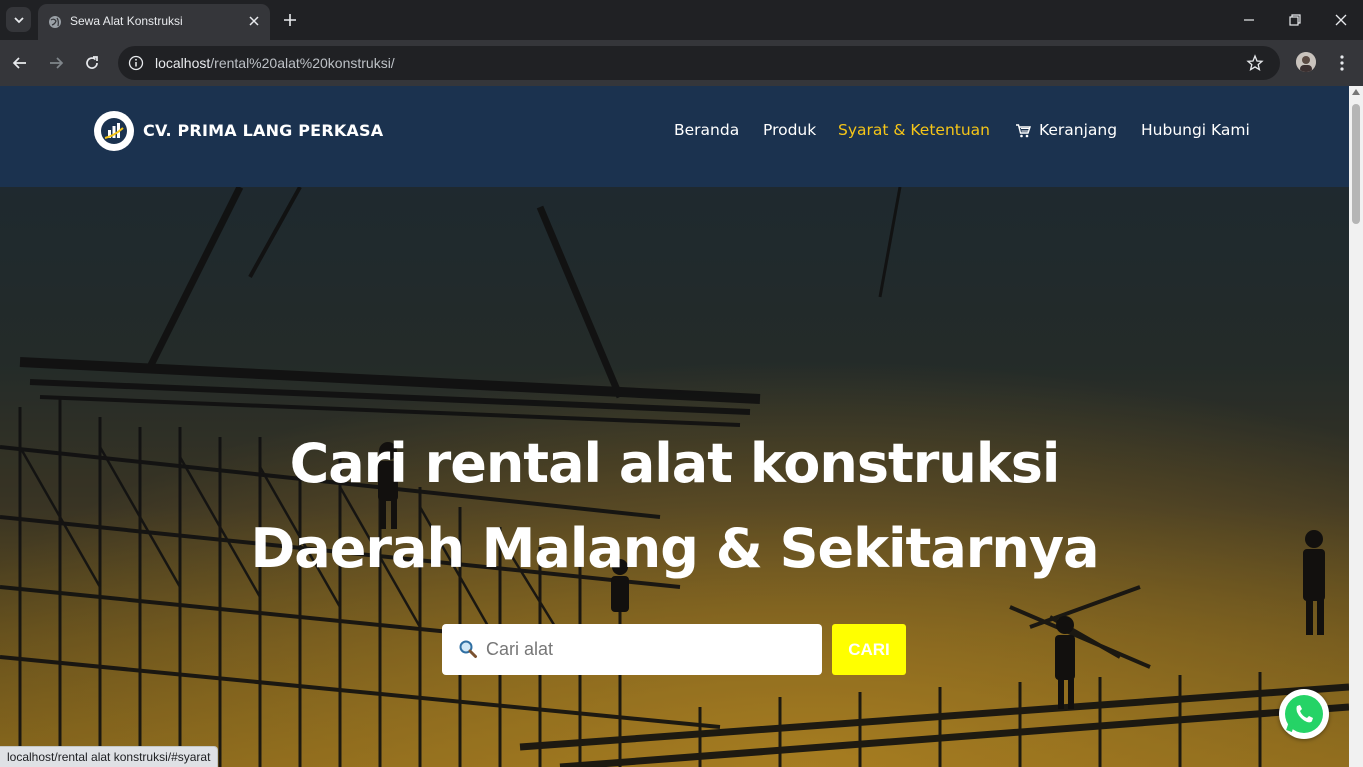 The height and width of the screenshot is (767, 1363). What do you see at coordinates (1295, 20) in the screenshot?
I see `restore-icon` at bounding box center [1295, 20].